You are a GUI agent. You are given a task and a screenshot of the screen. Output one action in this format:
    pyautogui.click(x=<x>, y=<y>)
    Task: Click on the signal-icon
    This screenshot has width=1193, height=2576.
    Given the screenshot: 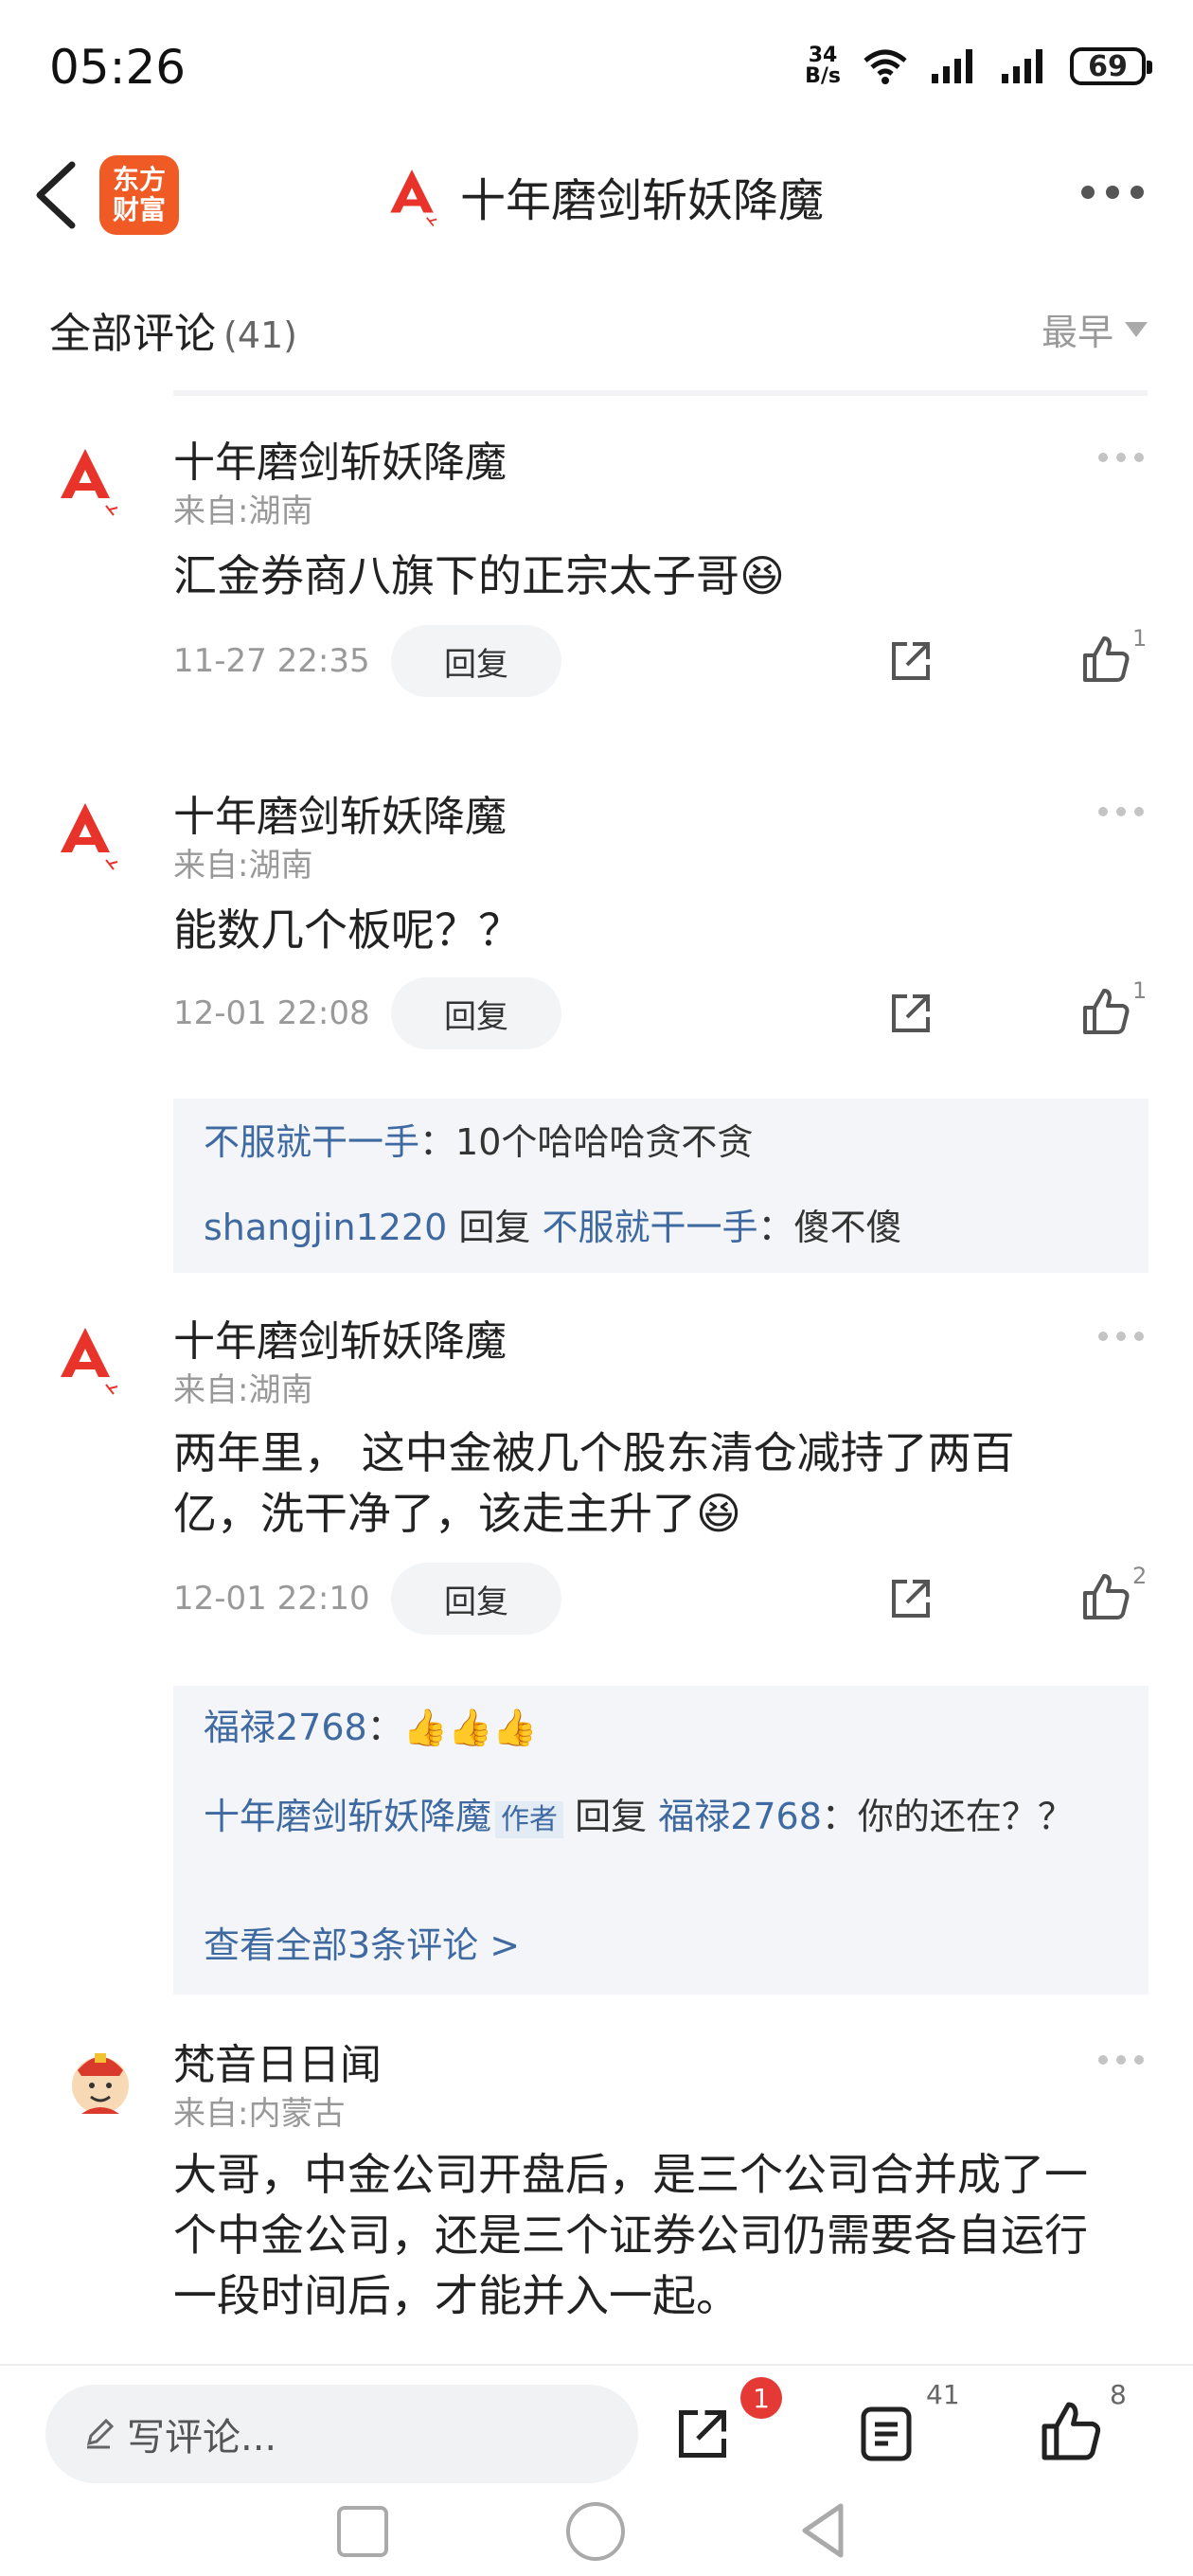 What is the action you would take?
    pyautogui.click(x=952, y=66)
    